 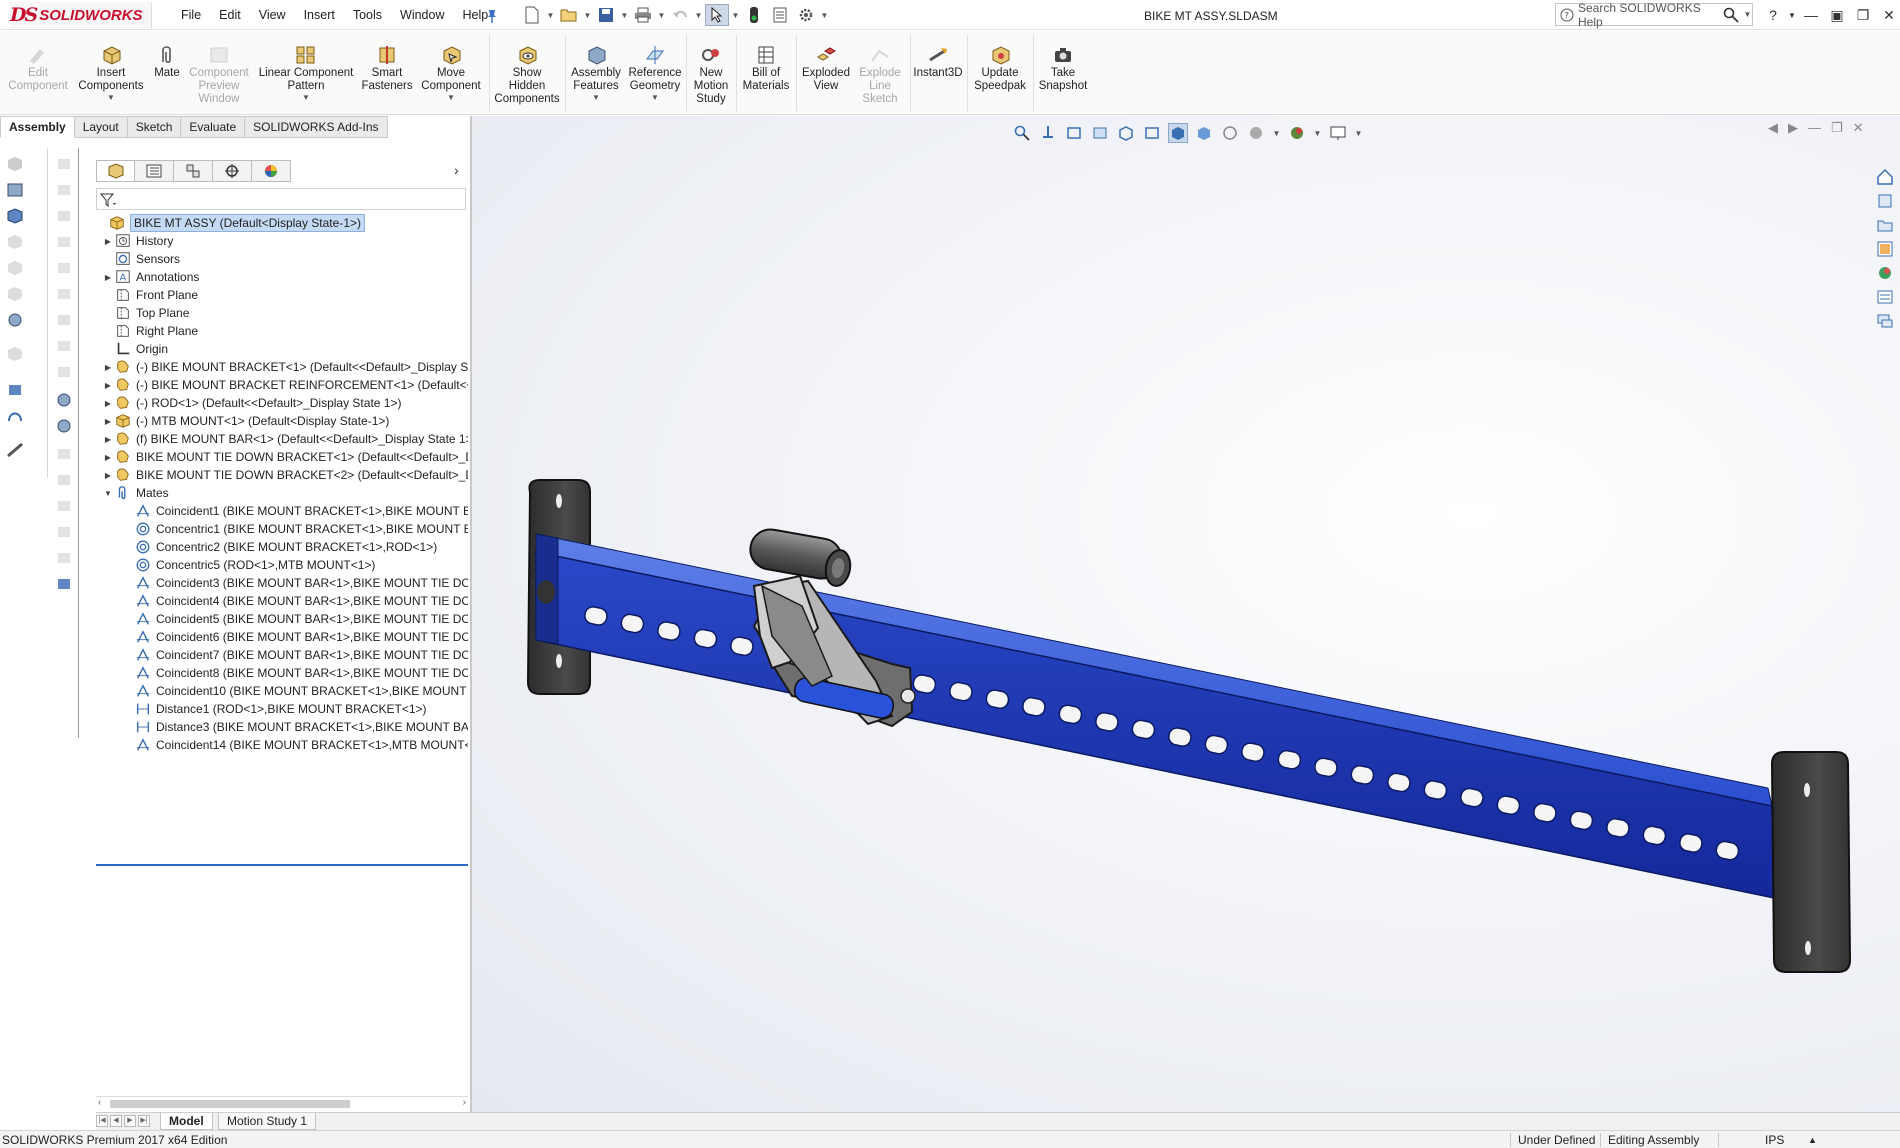 What do you see at coordinates (316, 127) in the screenshot?
I see `tab-solidworks-add-ins: SOLIDWORKS Add-Ins` at bounding box center [316, 127].